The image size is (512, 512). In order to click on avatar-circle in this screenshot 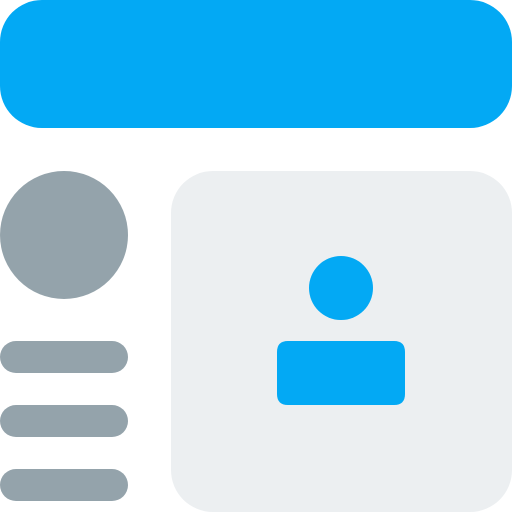, I will do `click(64, 235)`.